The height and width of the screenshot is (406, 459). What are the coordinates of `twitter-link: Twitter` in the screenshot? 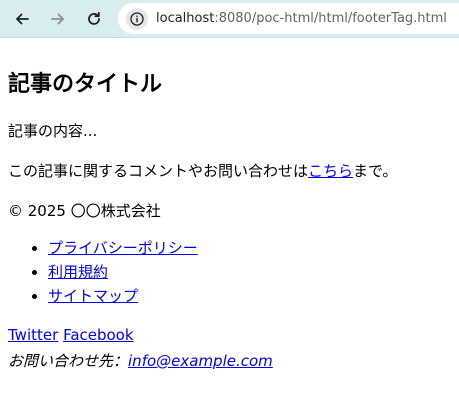 It's located at (33, 335).